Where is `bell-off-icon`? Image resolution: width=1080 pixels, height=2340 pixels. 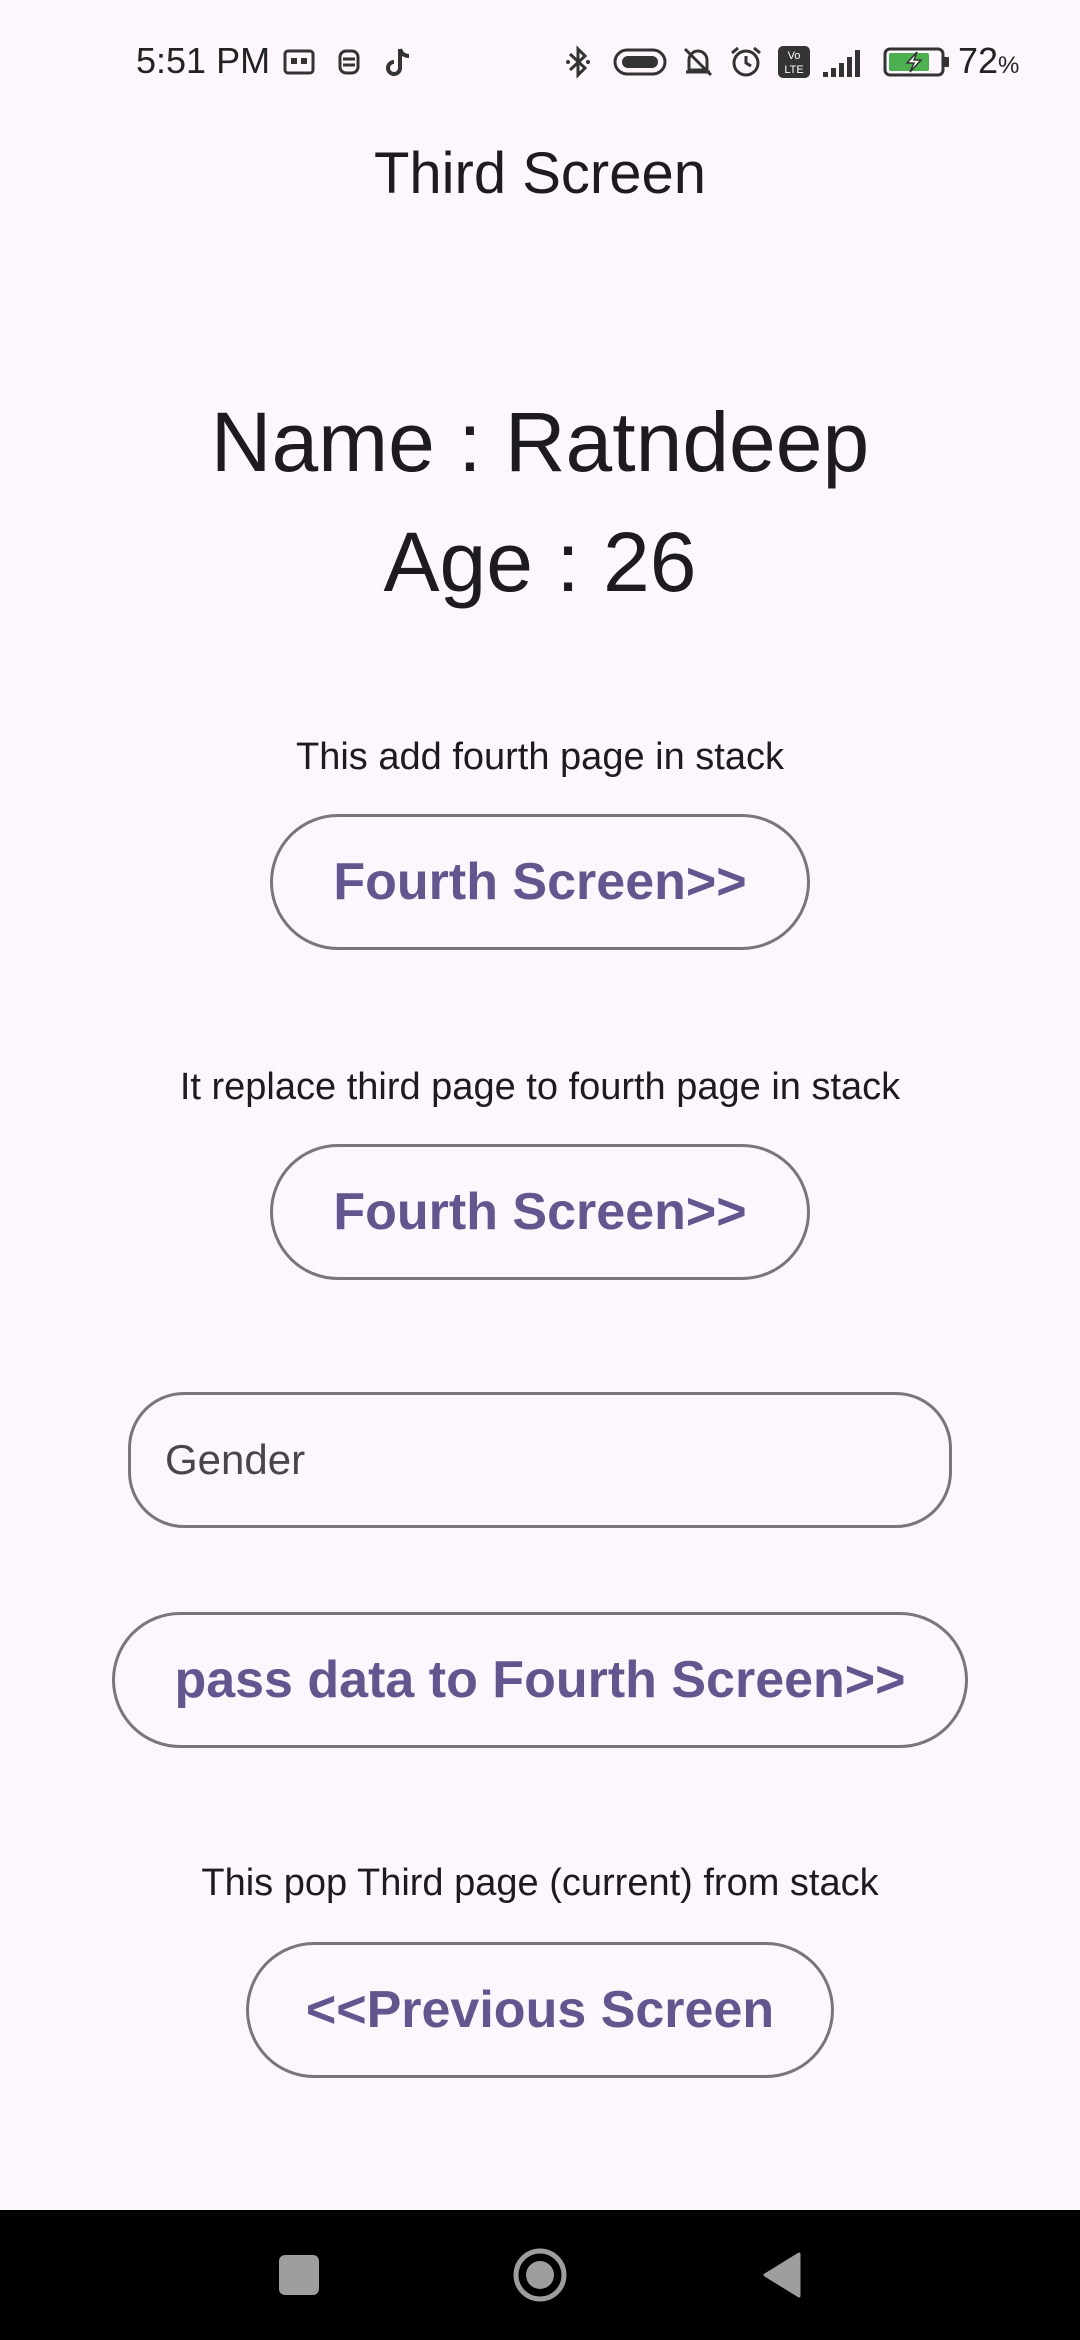
bell-off-icon is located at coordinates (698, 62).